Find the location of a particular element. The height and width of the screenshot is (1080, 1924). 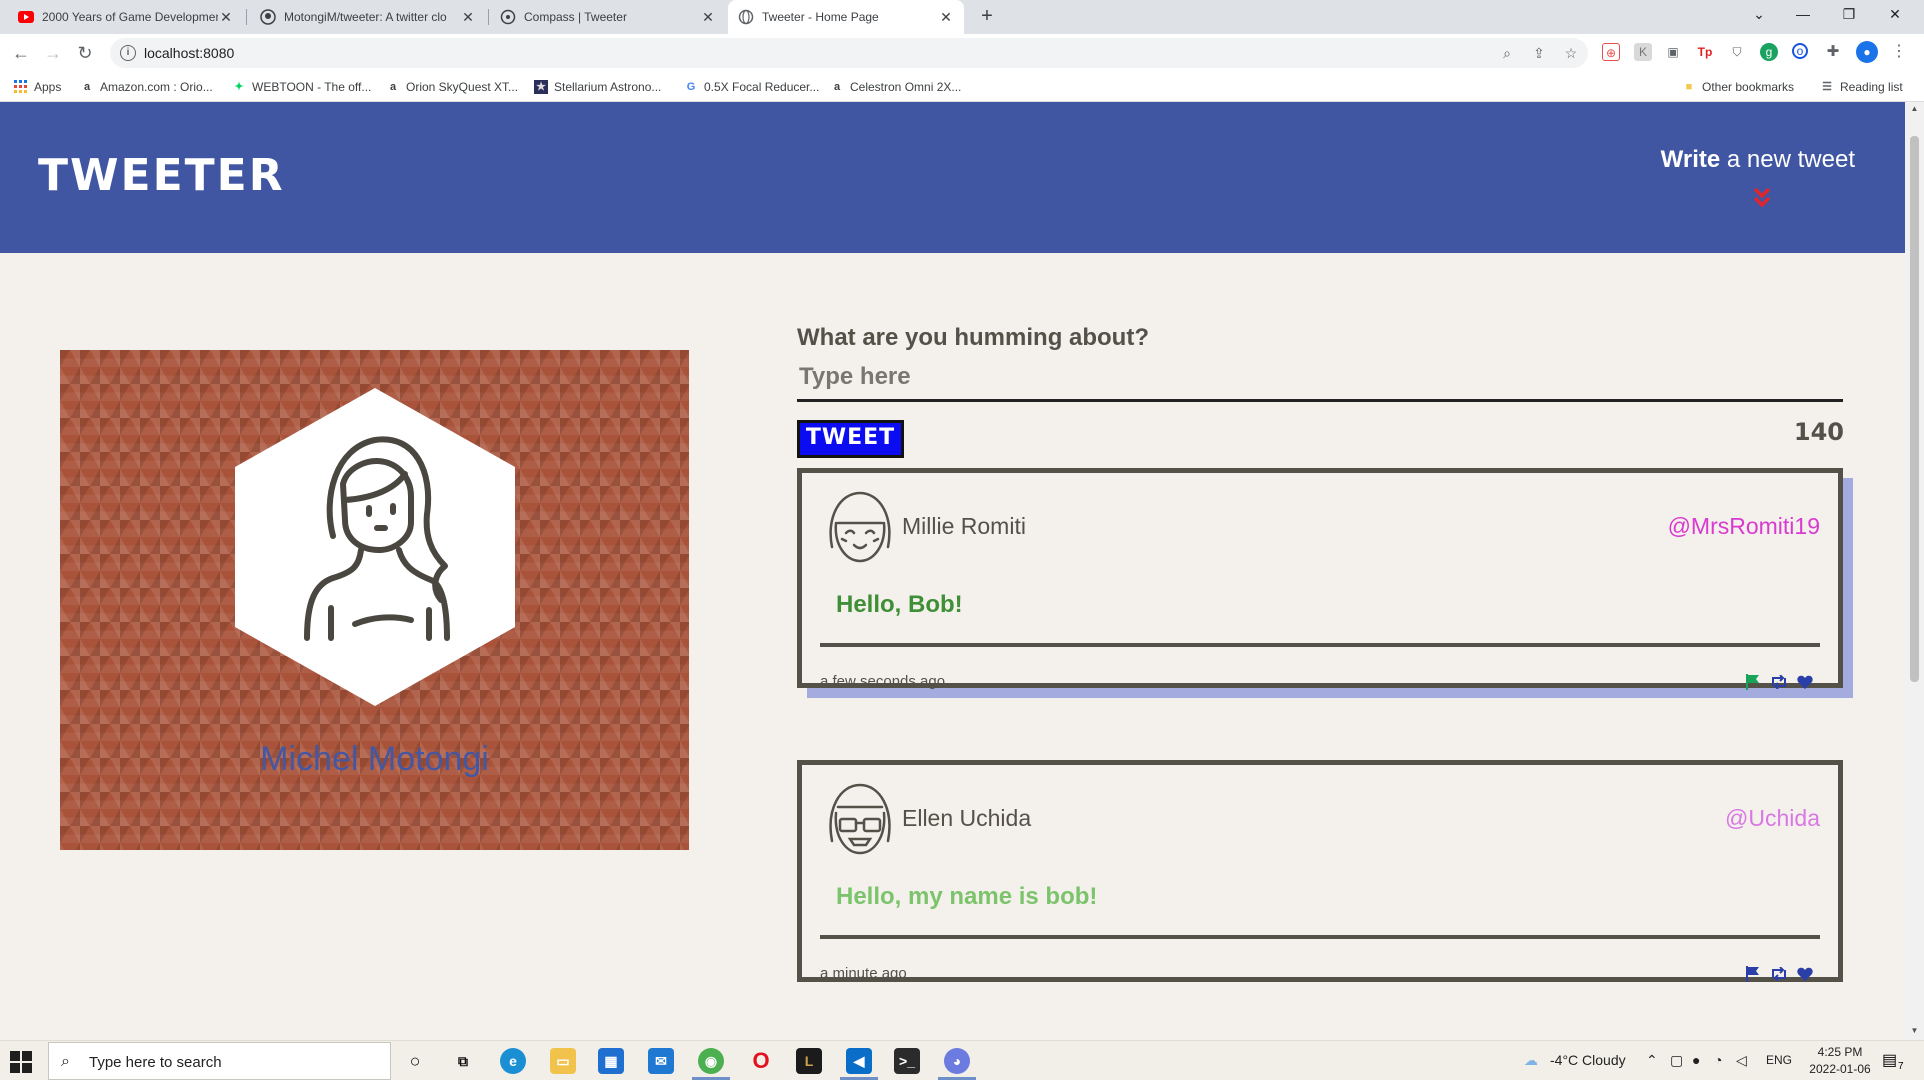

vscode-icon: ◀ is located at coordinates (859, 1061).